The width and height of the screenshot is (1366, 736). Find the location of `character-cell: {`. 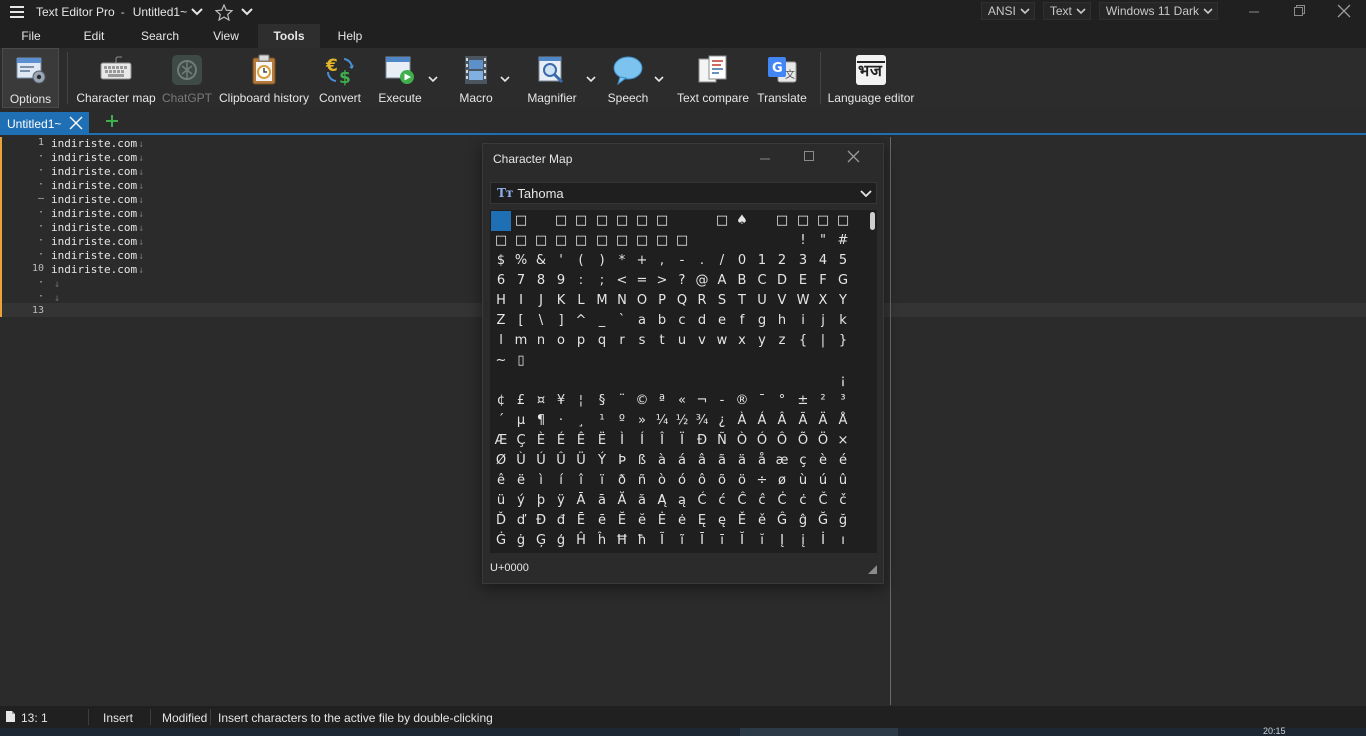

character-cell: { is located at coordinates (803, 341).